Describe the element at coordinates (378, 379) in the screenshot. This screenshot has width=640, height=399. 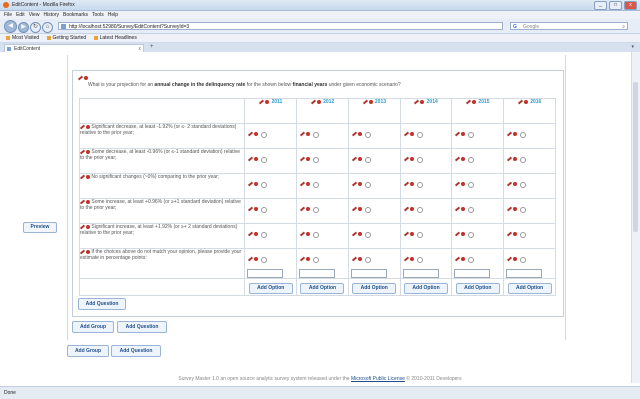
I see `license-link: Microsoft Public License` at that location.